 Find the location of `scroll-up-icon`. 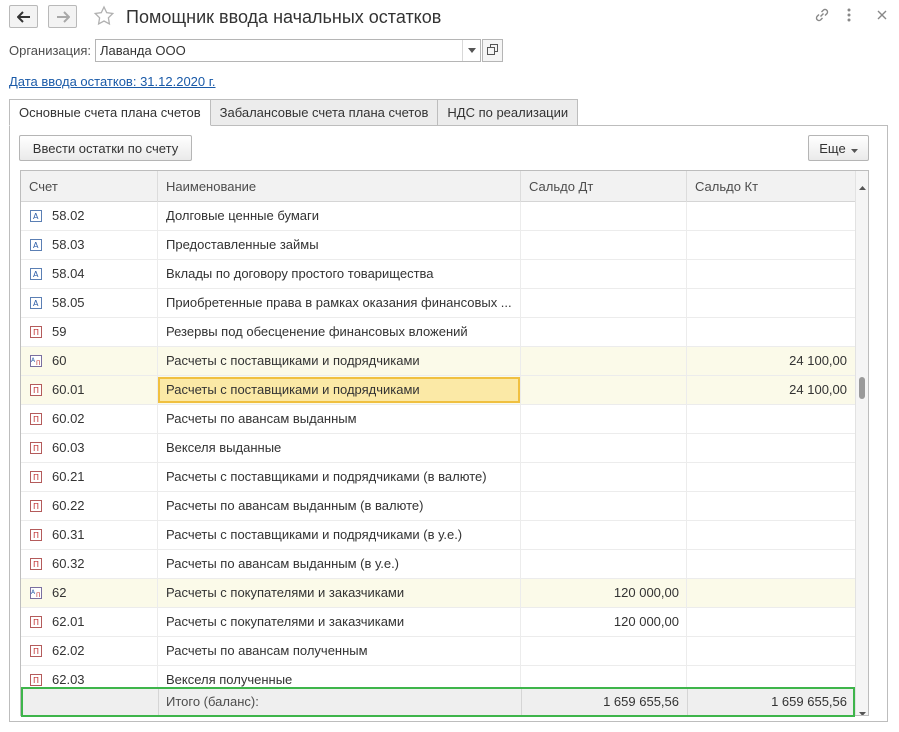

scroll-up-icon is located at coordinates (862, 185).